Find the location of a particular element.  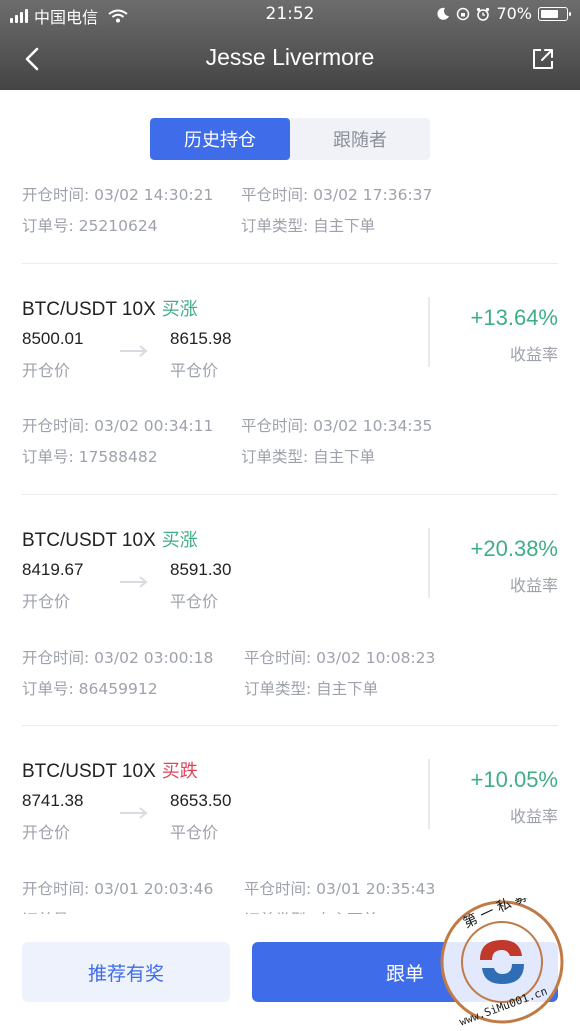

refer-reward-button: 推荐有奖 is located at coordinates (126, 972).